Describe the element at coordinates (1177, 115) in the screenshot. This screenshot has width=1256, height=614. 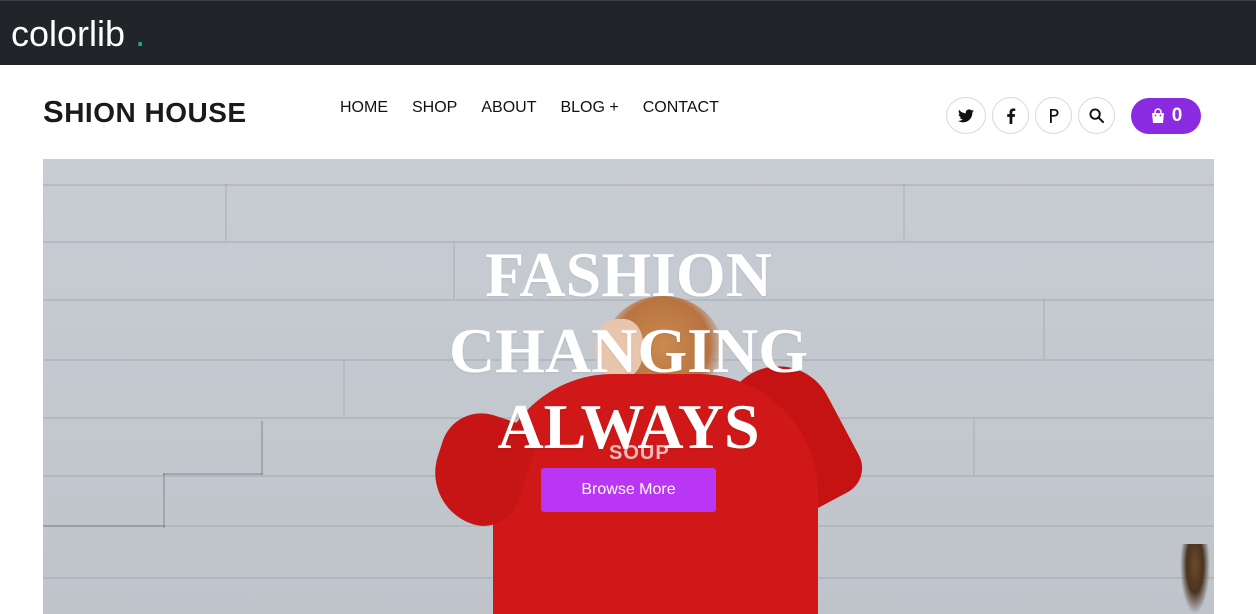
I see `cart-count: 0` at that location.